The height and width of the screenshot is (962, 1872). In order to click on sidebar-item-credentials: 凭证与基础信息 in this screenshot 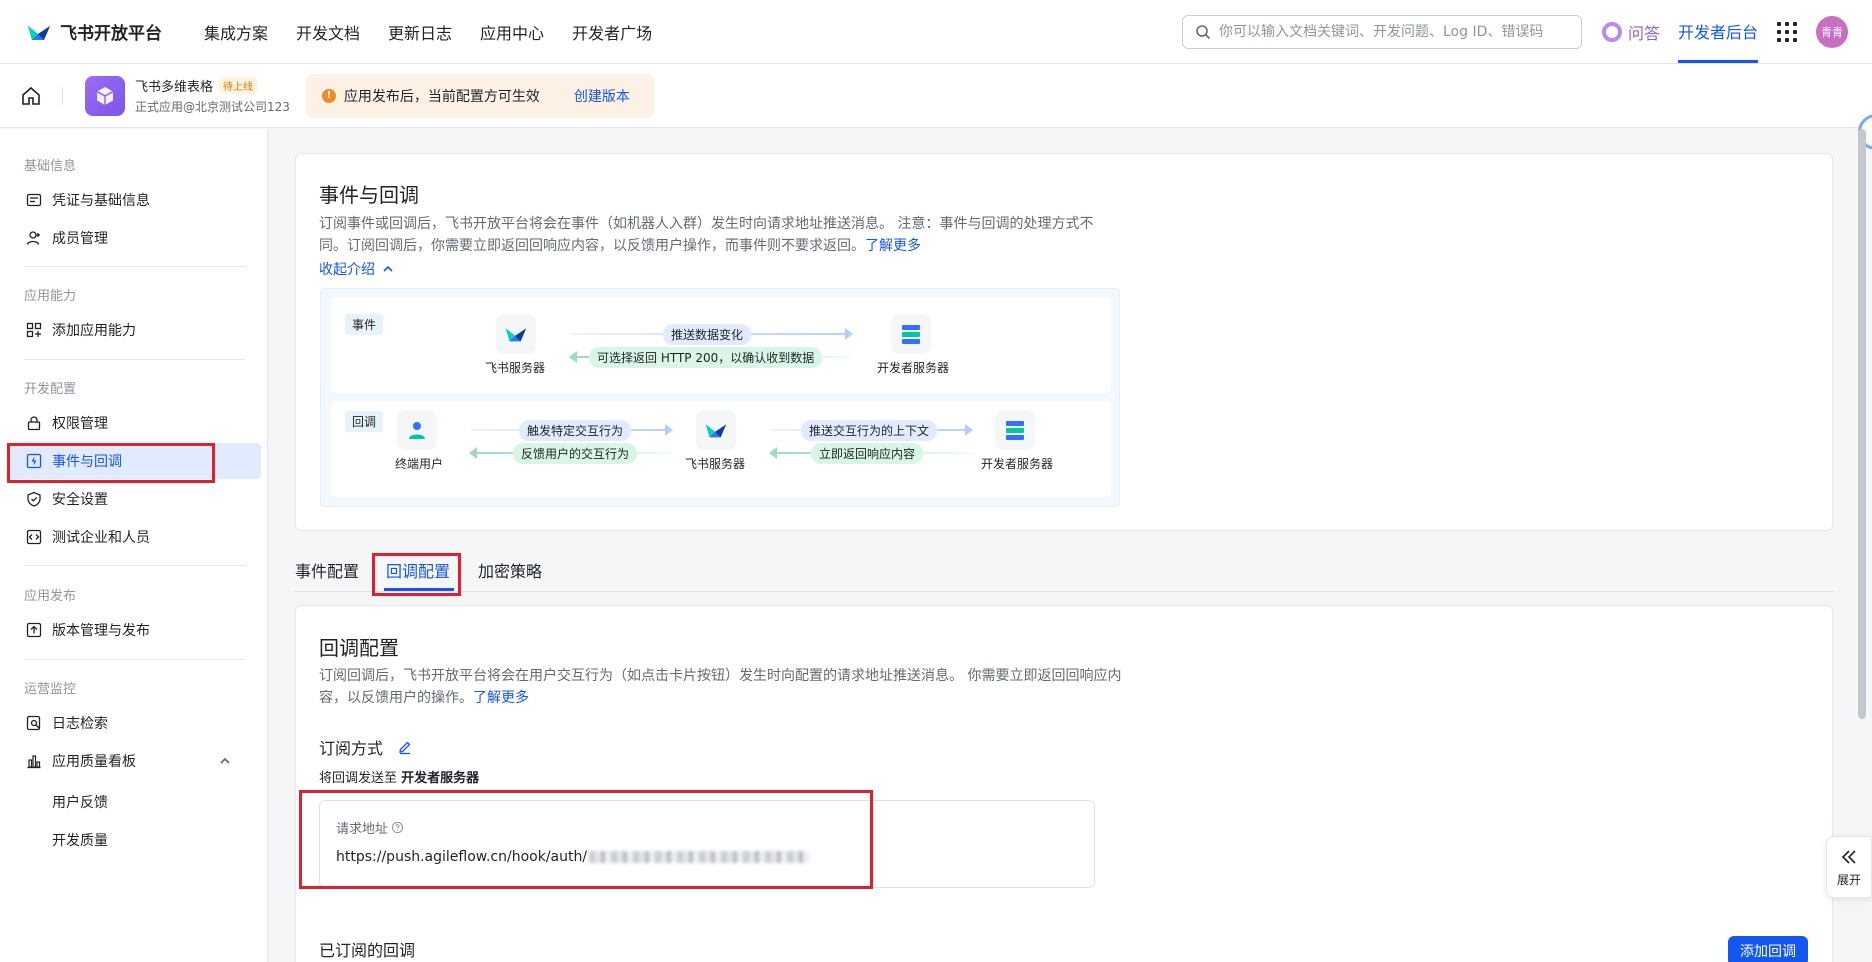, I will do `click(134, 200)`.